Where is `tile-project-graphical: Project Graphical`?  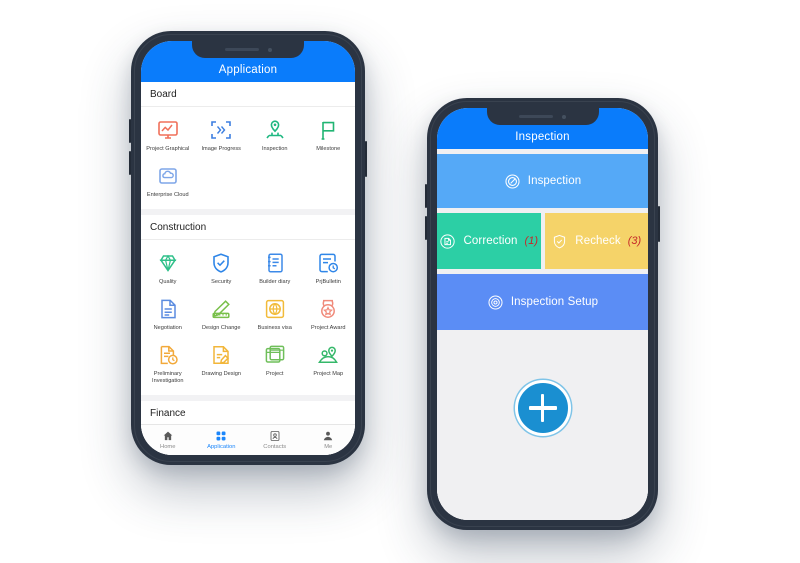 tile-project-graphical: Project Graphical is located at coordinates (168, 136).